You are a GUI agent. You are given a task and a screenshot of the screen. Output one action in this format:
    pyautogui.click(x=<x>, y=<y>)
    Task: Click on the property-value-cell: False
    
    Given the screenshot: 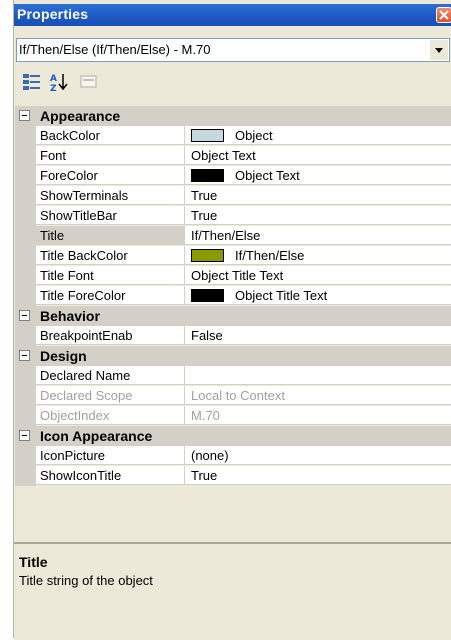 What is the action you would take?
    pyautogui.click(x=318, y=335)
    